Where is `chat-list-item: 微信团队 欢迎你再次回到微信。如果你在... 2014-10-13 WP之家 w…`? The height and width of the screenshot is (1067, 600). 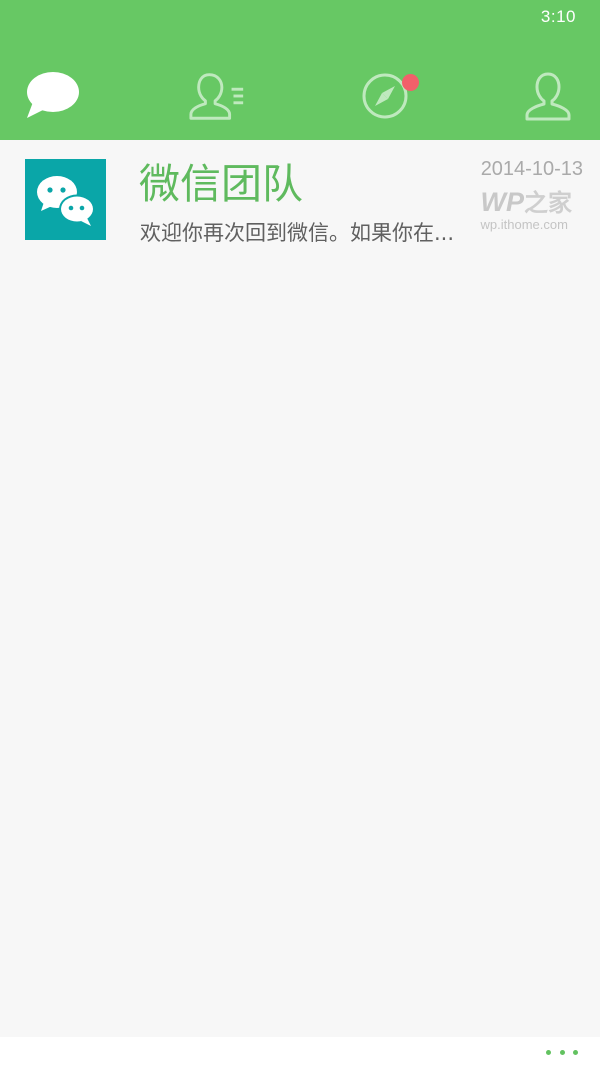 chat-list-item: 微信团队 欢迎你再次回到微信。如果你在... 2014-10-13 WP之家 w… is located at coordinates (300, 199).